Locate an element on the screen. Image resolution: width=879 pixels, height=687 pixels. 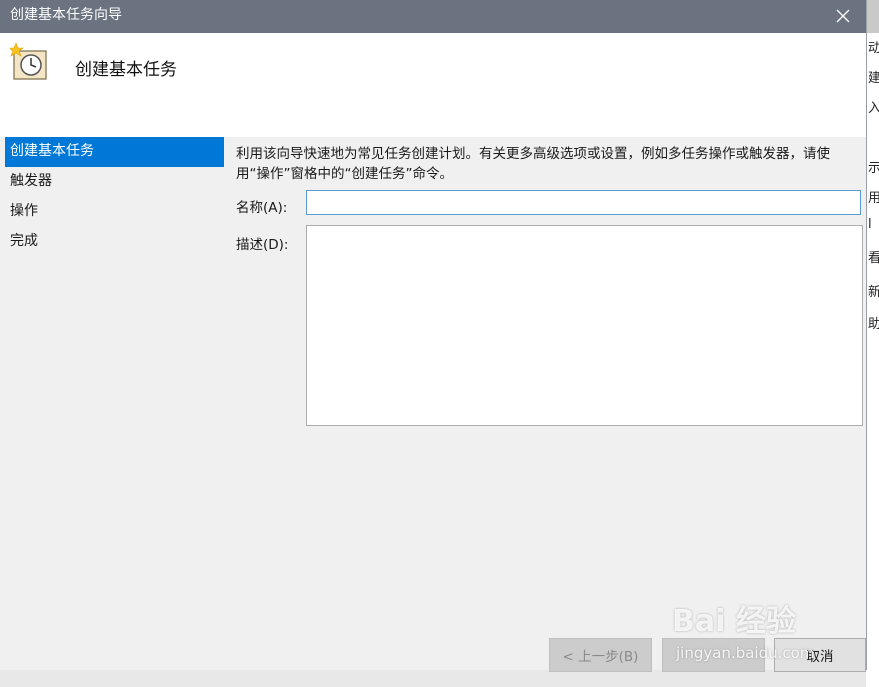
description-label: 描述(D): is located at coordinates (262, 245).